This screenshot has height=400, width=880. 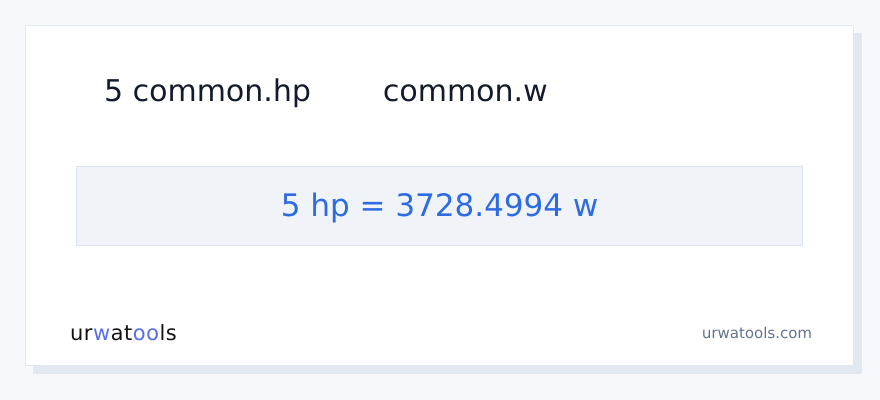 I want to click on site-link: urwatools.com, so click(x=757, y=333).